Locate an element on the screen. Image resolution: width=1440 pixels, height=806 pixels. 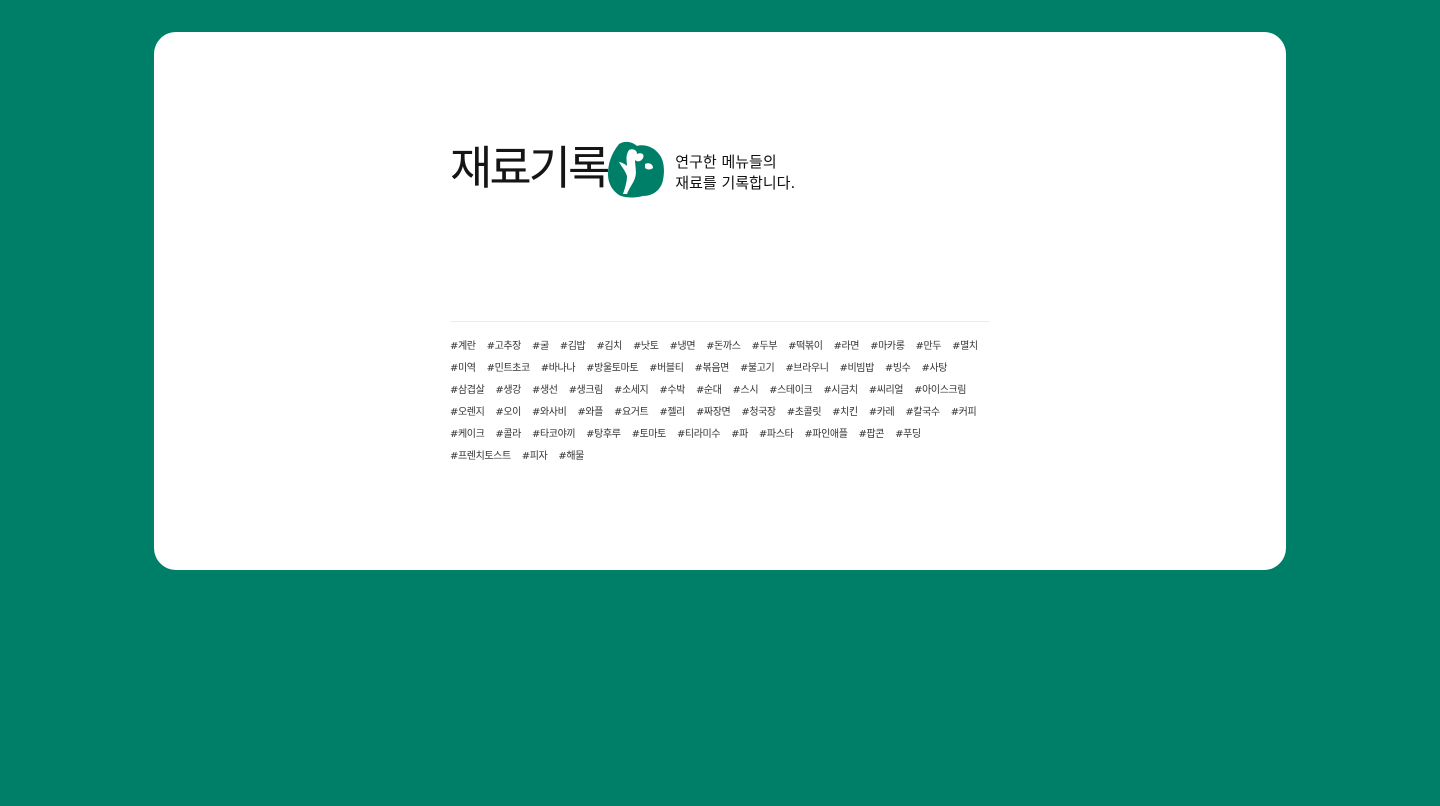
tag-link: #커피 is located at coordinates (964, 413).